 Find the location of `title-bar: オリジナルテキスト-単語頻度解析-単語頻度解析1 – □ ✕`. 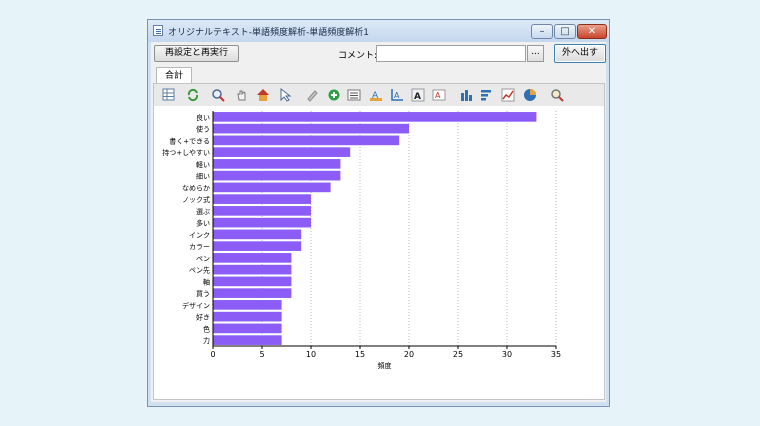

title-bar: オリジナルテキスト-単語頻度解析-単語頻度解析1 – □ ✕ is located at coordinates (378, 31).